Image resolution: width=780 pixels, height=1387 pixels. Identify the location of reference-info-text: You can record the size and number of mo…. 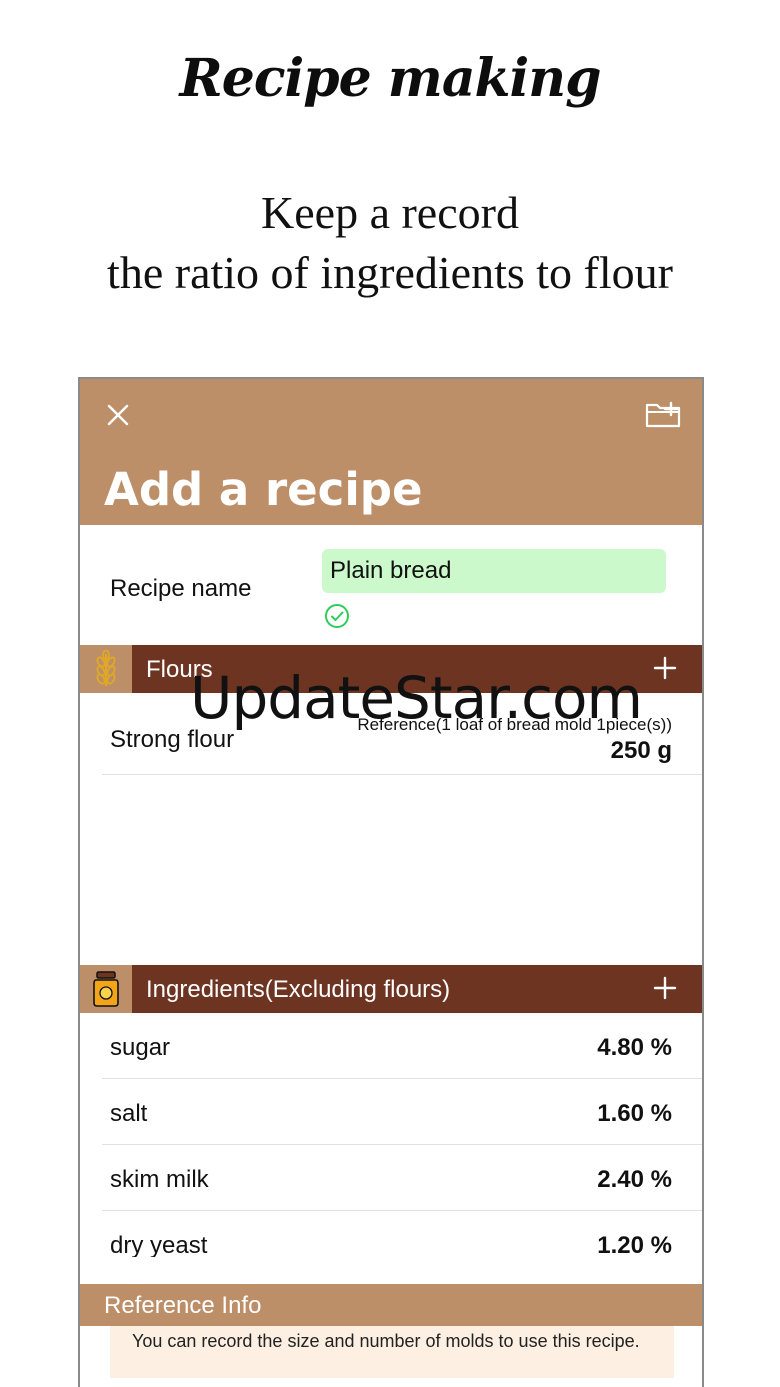
(392, 1352).